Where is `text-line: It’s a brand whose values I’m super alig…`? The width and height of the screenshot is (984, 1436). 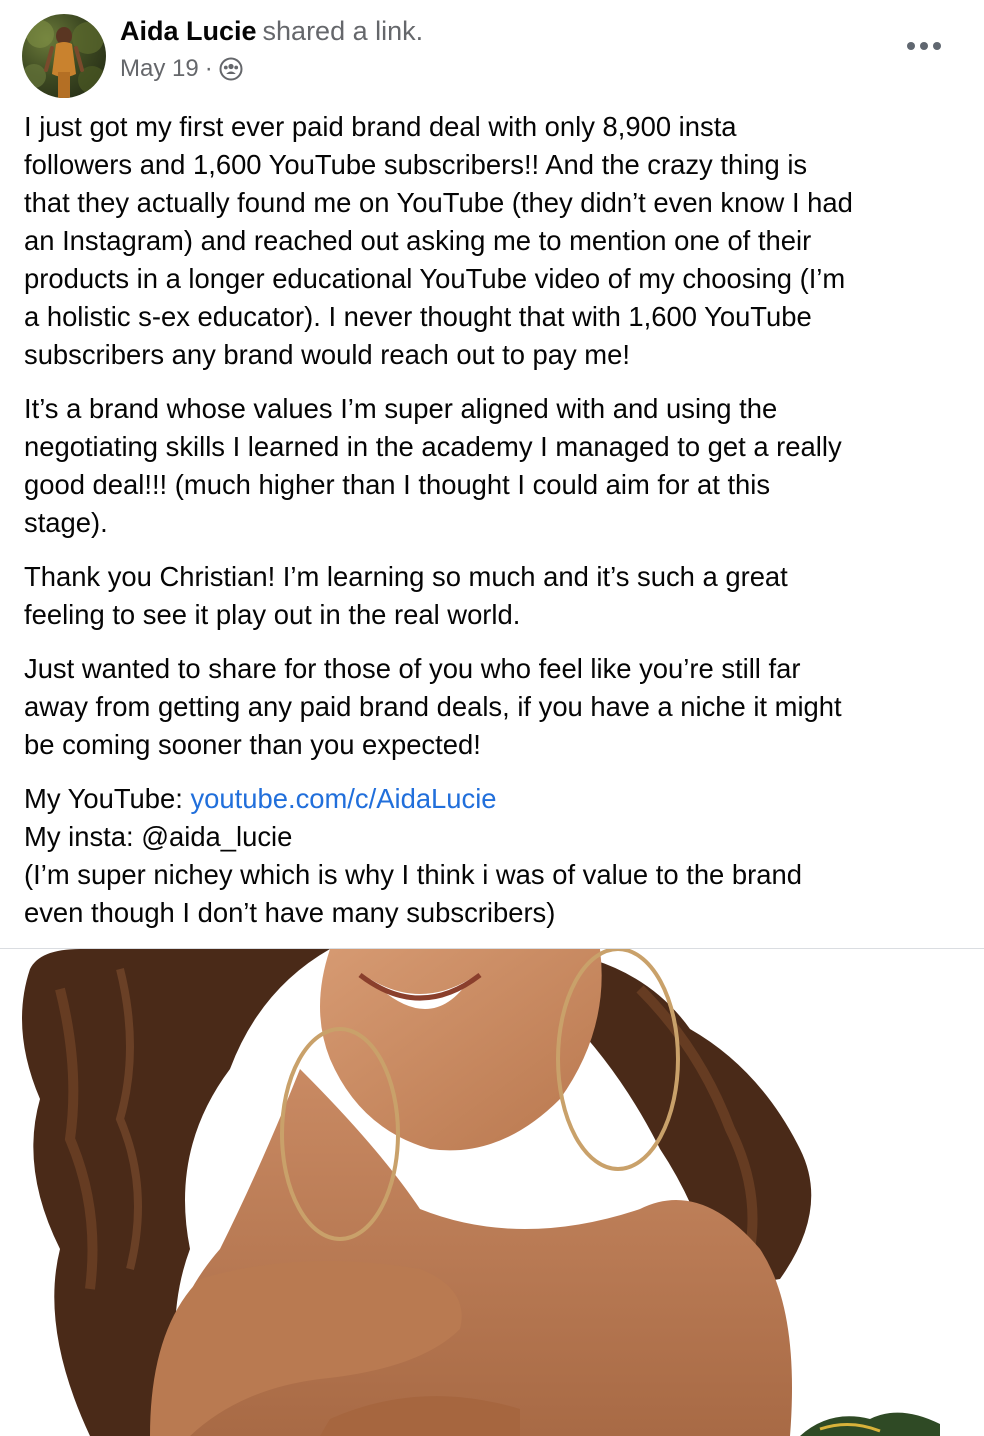 text-line: It’s a brand whose values I’m super alig… is located at coordinates (401, 408).